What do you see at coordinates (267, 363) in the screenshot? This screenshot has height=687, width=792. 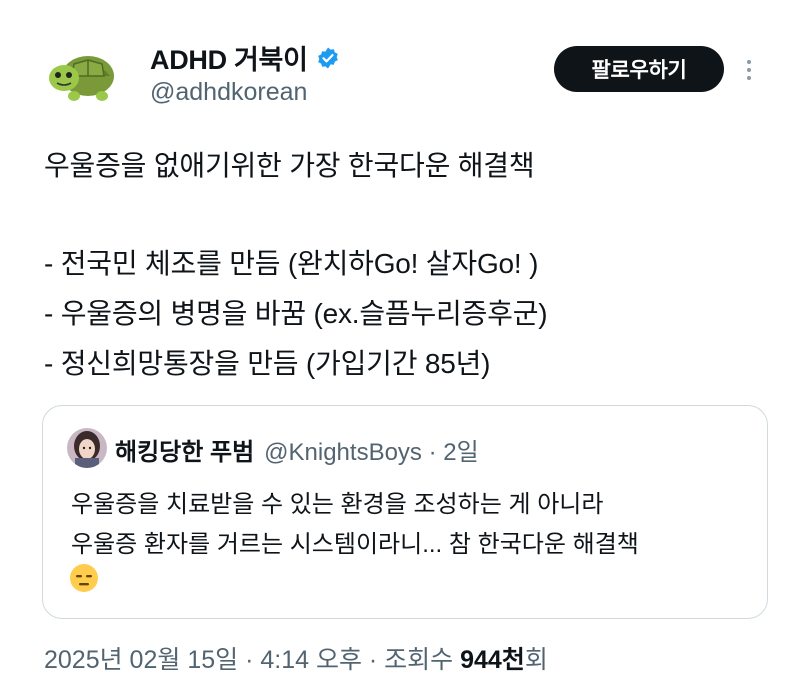 I see `tweet-text-line: - 정신희망통장을 만듬 (가입기간 85년)` at bounding box center [267, 363].